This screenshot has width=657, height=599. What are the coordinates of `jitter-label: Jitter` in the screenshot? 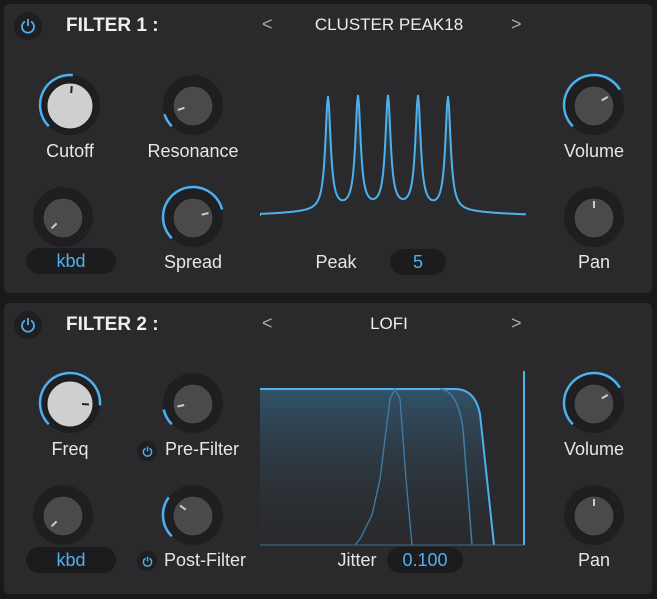 It's located at (357, 560).